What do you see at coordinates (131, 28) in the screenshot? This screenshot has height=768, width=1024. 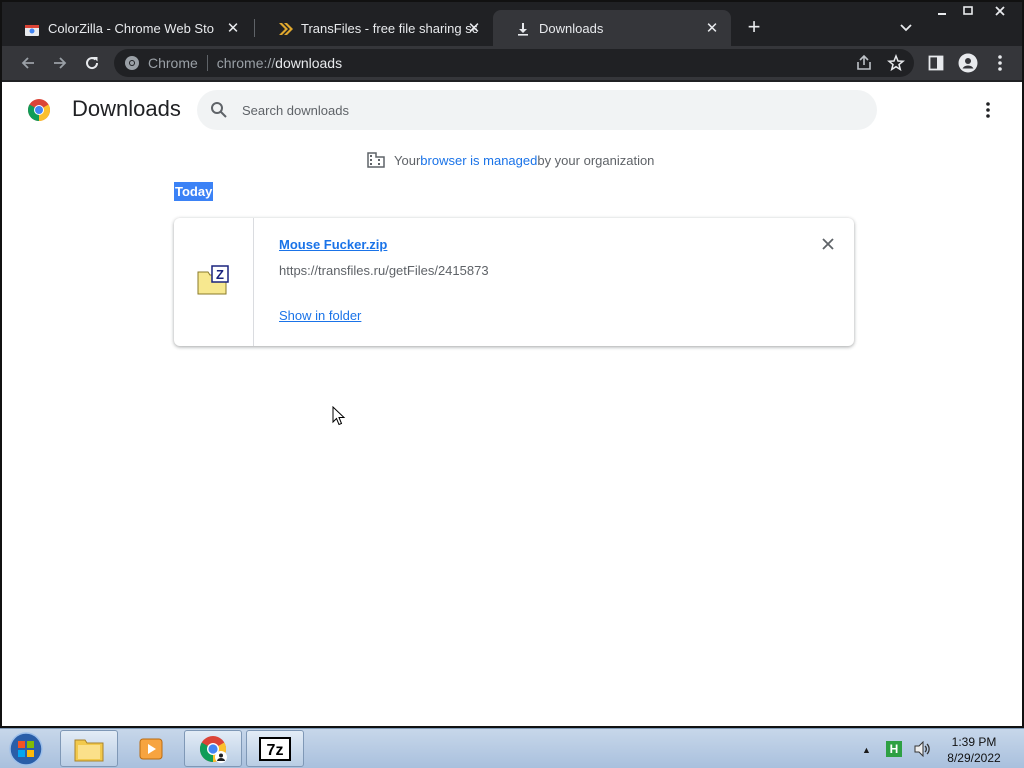 I see `tab-title: ColorZilla - Chrome Web Store` at bounding box center [131, 28].